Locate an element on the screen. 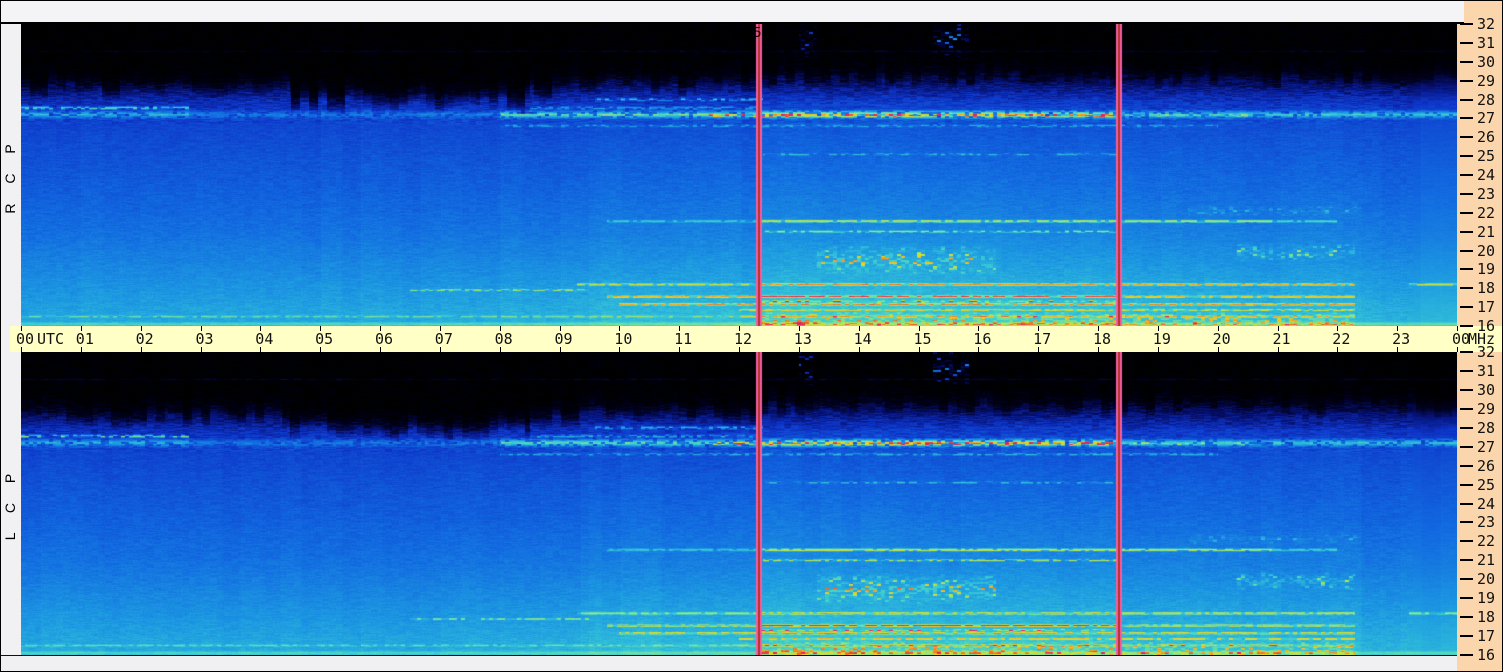 This screenshot has width=1503, height=672. hour-label: 11 is located at coordinates (683, 339).